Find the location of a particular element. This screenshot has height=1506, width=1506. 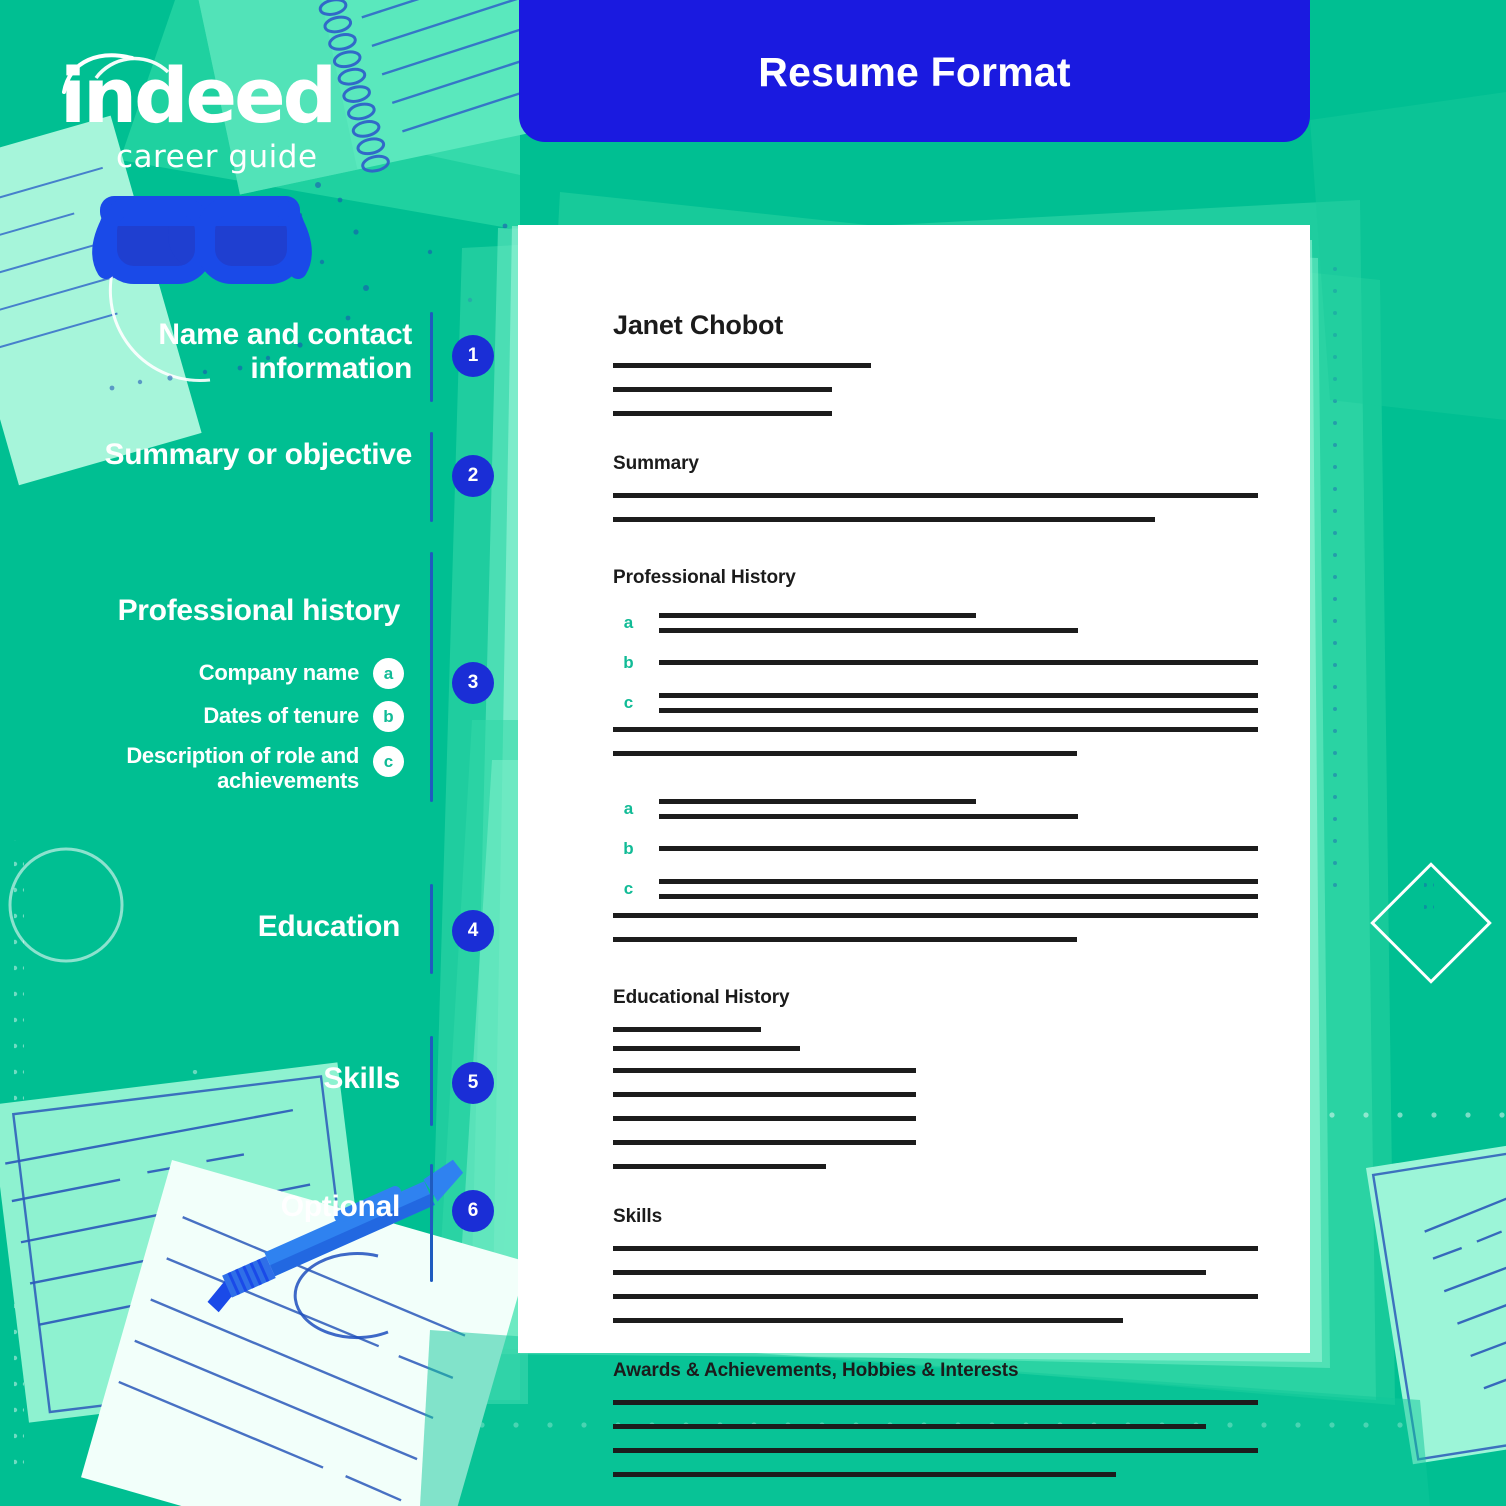

sidebar-item-label: Education is located at coordinates (329, 926).